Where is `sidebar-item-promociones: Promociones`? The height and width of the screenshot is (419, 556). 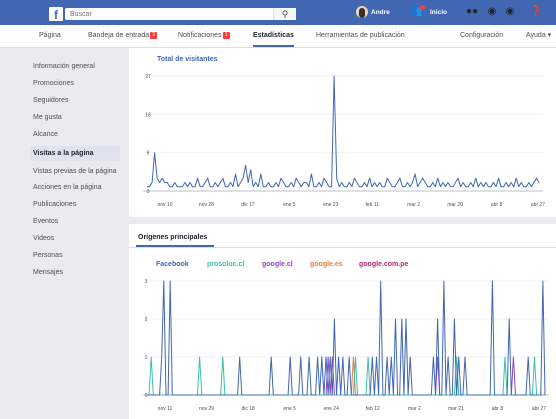
sidebar-item-promociones: Promociones is located at coordinates (78, 83).